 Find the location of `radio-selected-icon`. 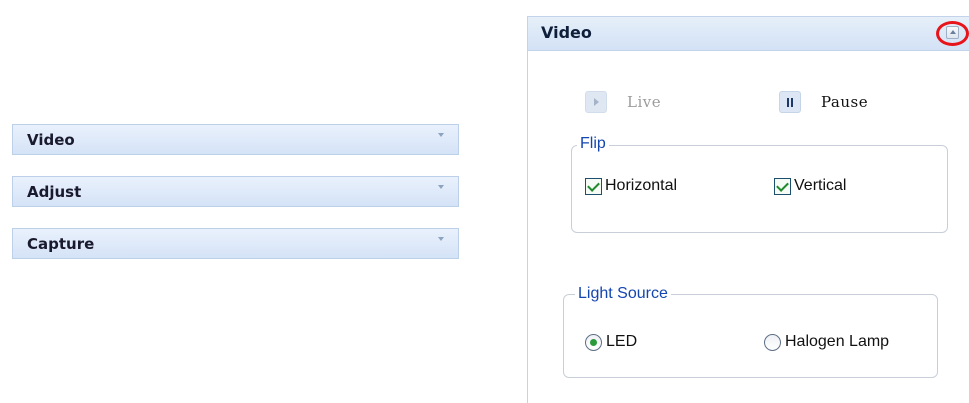

radio-selected-icon is located at coordinates (593, 342).